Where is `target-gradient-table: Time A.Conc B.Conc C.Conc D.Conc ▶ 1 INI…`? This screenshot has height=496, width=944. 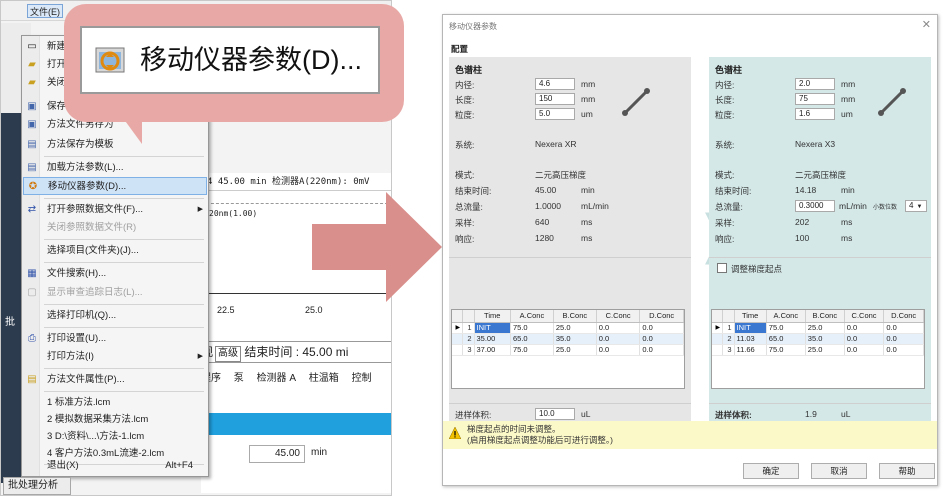
target-gradient-table: Time A.Conc B.Conc C.Conc D.Conc ▶ 1 INI… is located at coordinates (818, 349).